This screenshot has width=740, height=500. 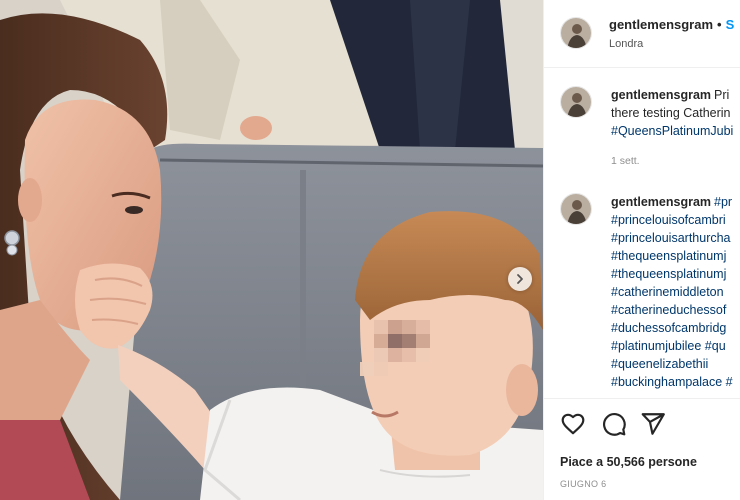 What do you see at coordinates (675, 310) in the screenshot?
I see `hashtag-link: #catherineduchessof` at bounding box center [675, 310].